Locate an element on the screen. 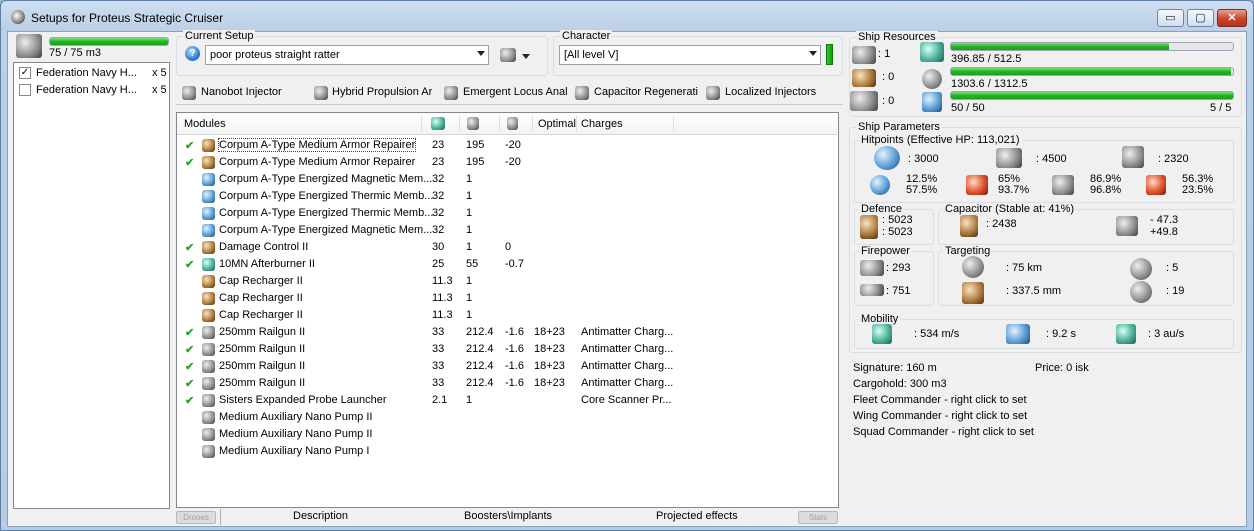 This screenshot has height=531, width=1254. close-button: ✕ is located at coordinates (1232, 18).